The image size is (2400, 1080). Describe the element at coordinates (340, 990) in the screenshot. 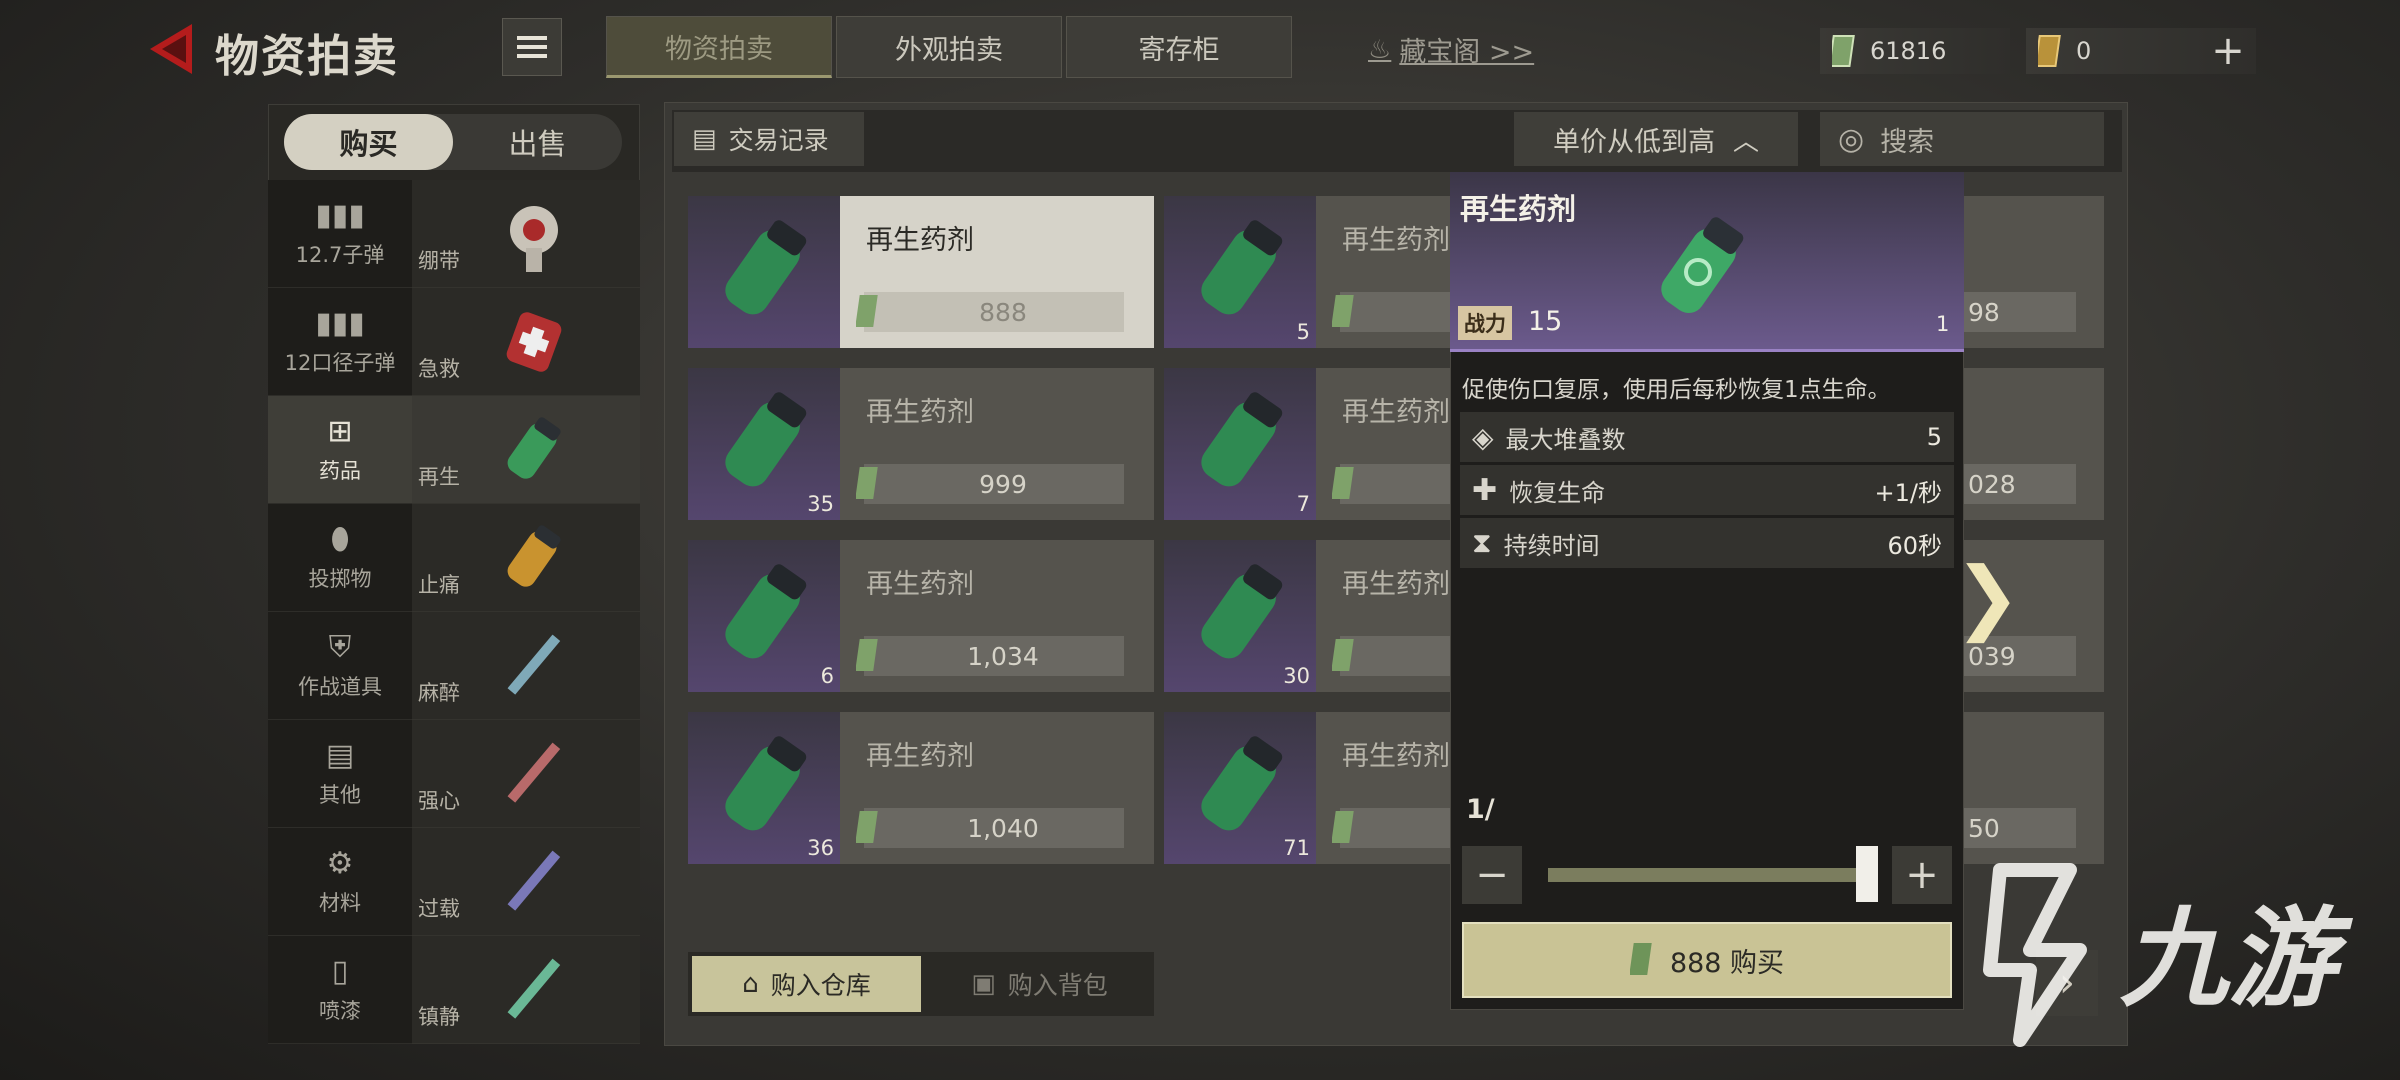

I see `category-spray: ▯ 喷漆` at that location.